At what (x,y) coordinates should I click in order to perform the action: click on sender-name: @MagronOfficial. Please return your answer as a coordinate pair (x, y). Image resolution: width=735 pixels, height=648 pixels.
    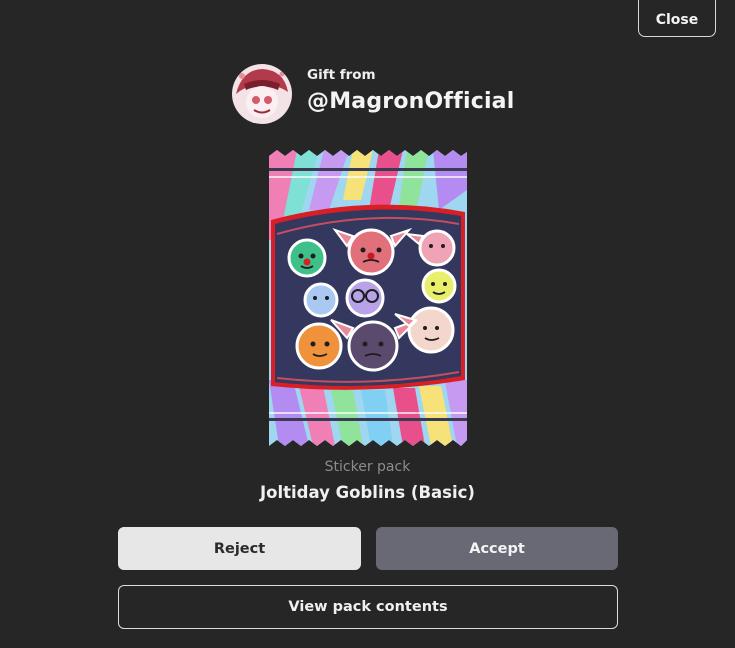
    Looking at the image, I should click on (411, 101).